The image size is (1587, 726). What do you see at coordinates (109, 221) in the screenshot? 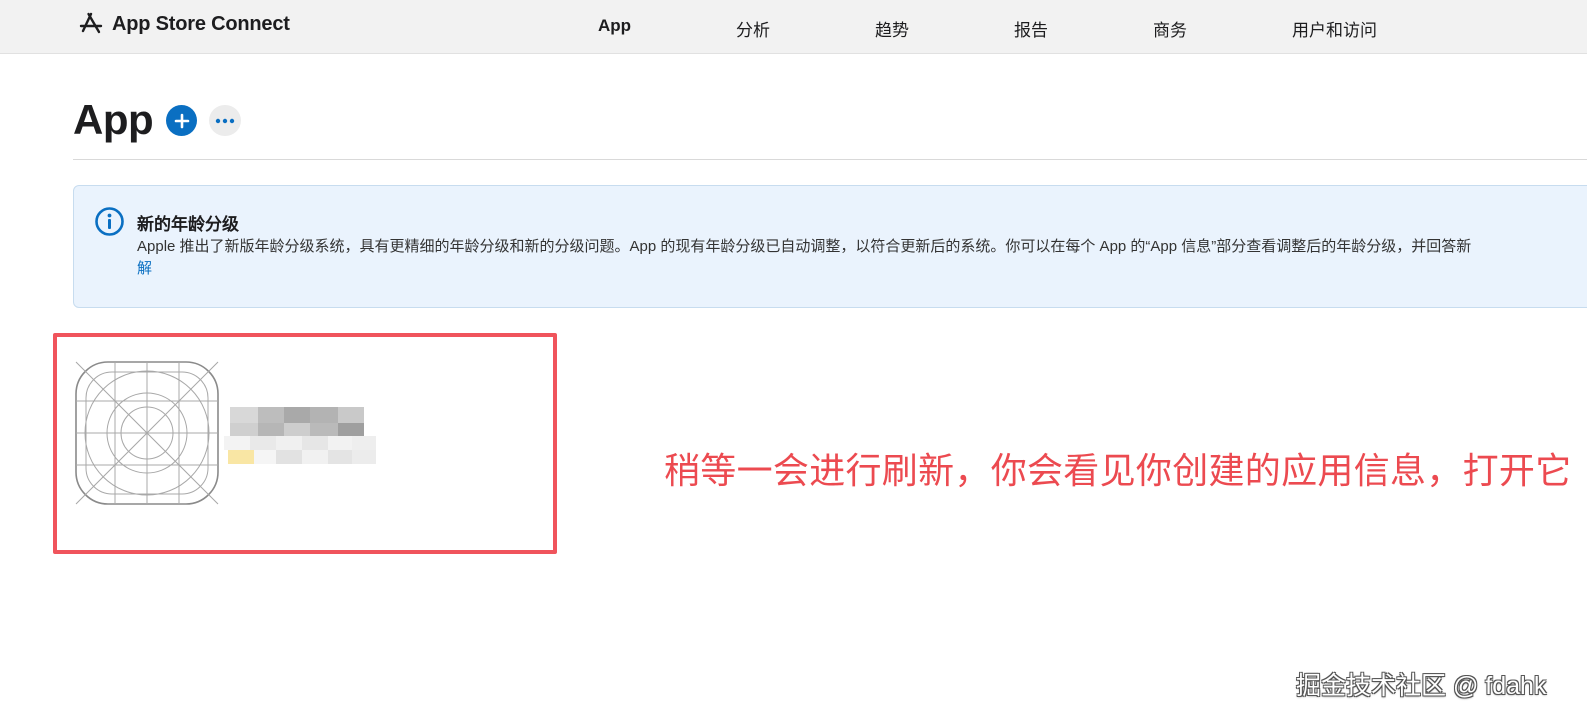
I see `info-icon` at bounding box center [109, 221].